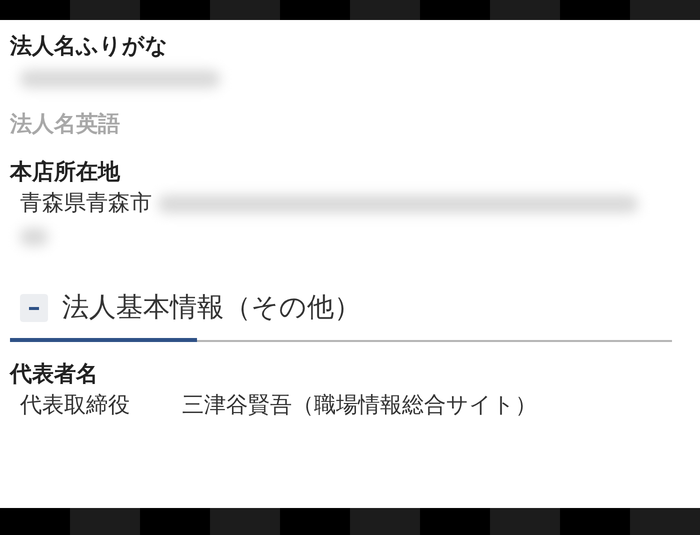  What do you see at coordinates (75, 406) in the screenshot?
I see `field-value: 代表取締役` at bounding box center [75, 406].